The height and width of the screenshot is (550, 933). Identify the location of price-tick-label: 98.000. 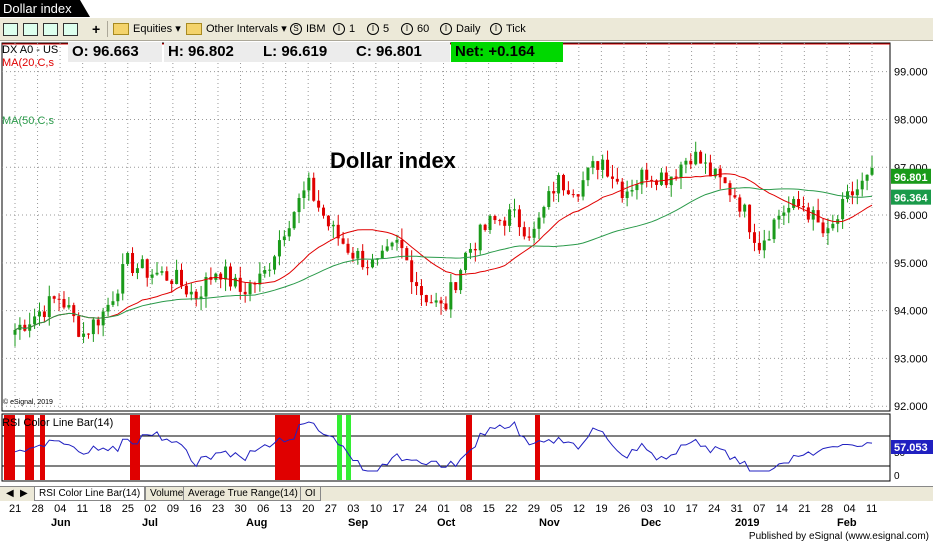
(911, 120).